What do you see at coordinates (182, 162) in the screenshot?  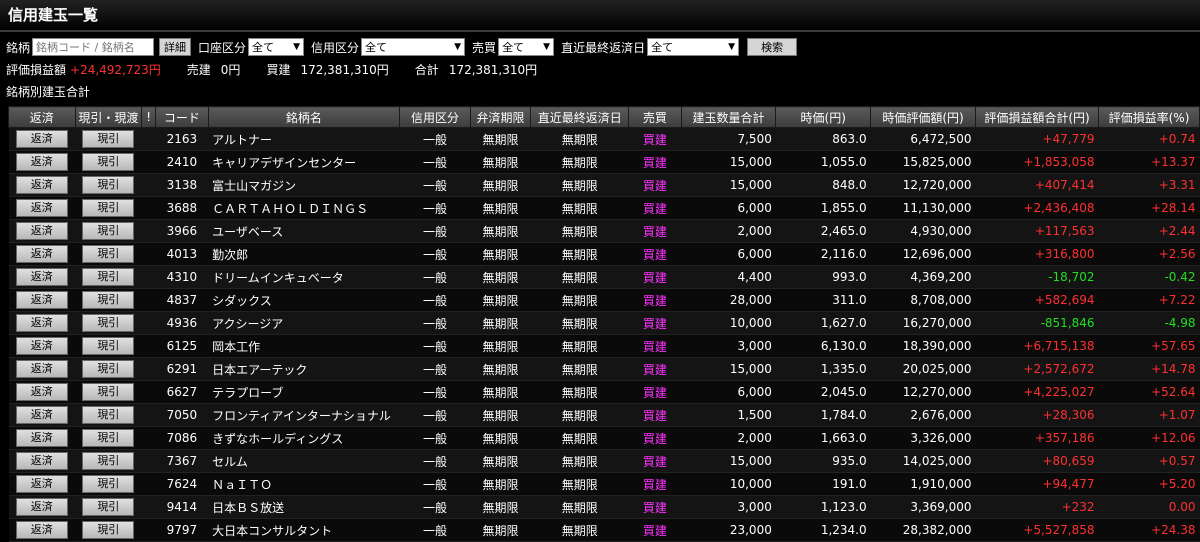 I see `stock-code: 2410` at bounding box center [182, 162].